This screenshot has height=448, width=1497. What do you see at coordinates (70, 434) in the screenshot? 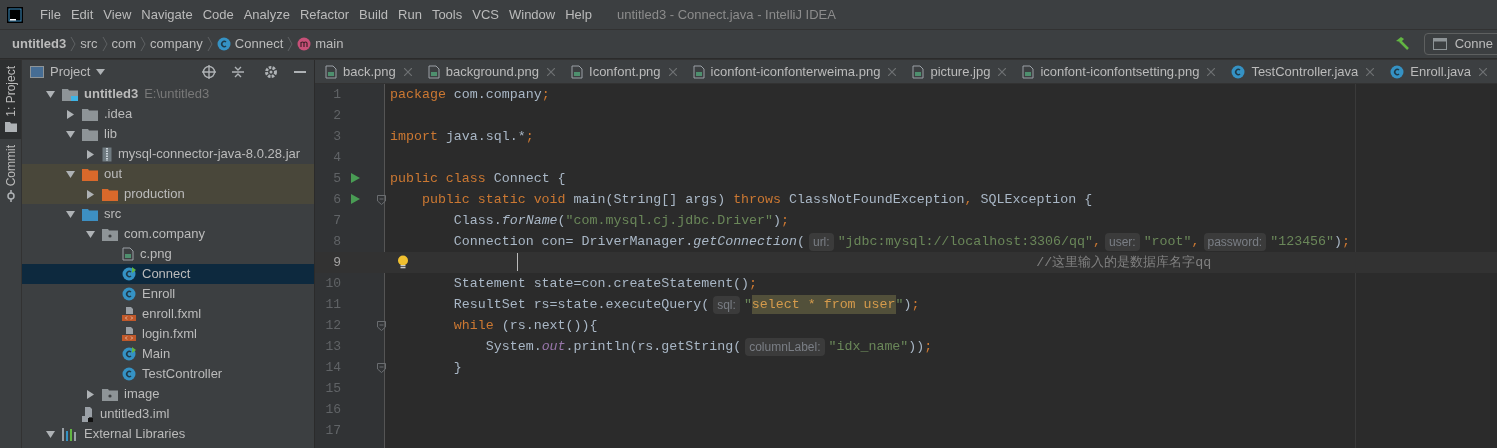
I see `libraries-icon` at bounding box center [70, 434].